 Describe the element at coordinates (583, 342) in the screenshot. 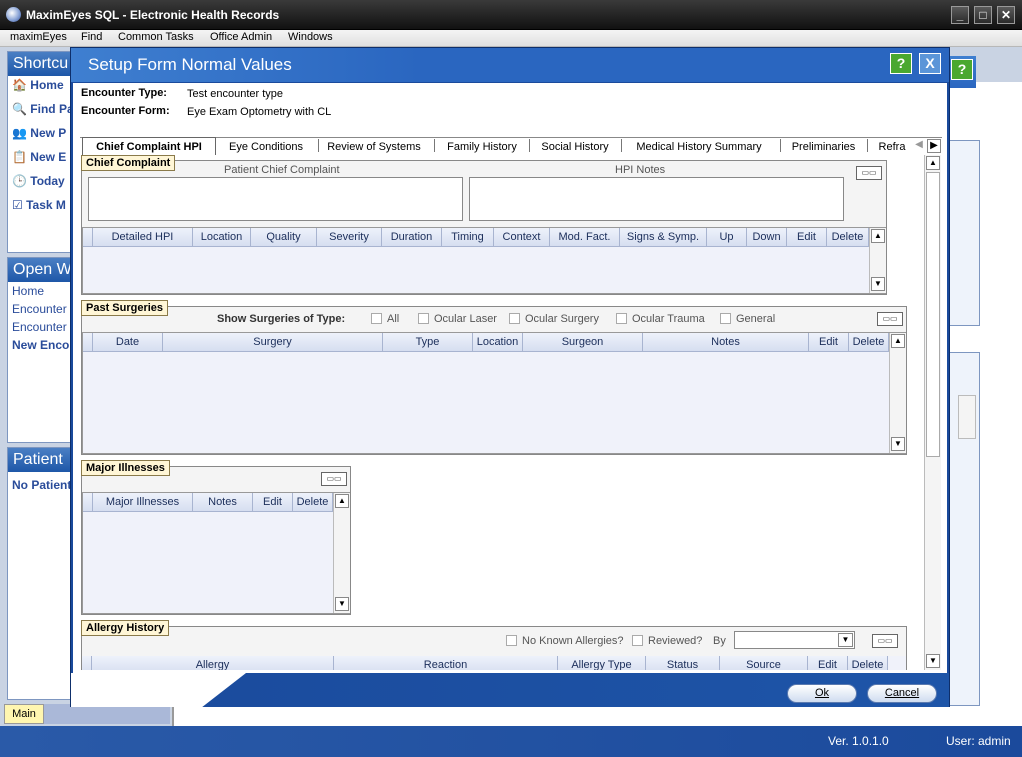

I see `col-surgeon: Surgeon` at that location.